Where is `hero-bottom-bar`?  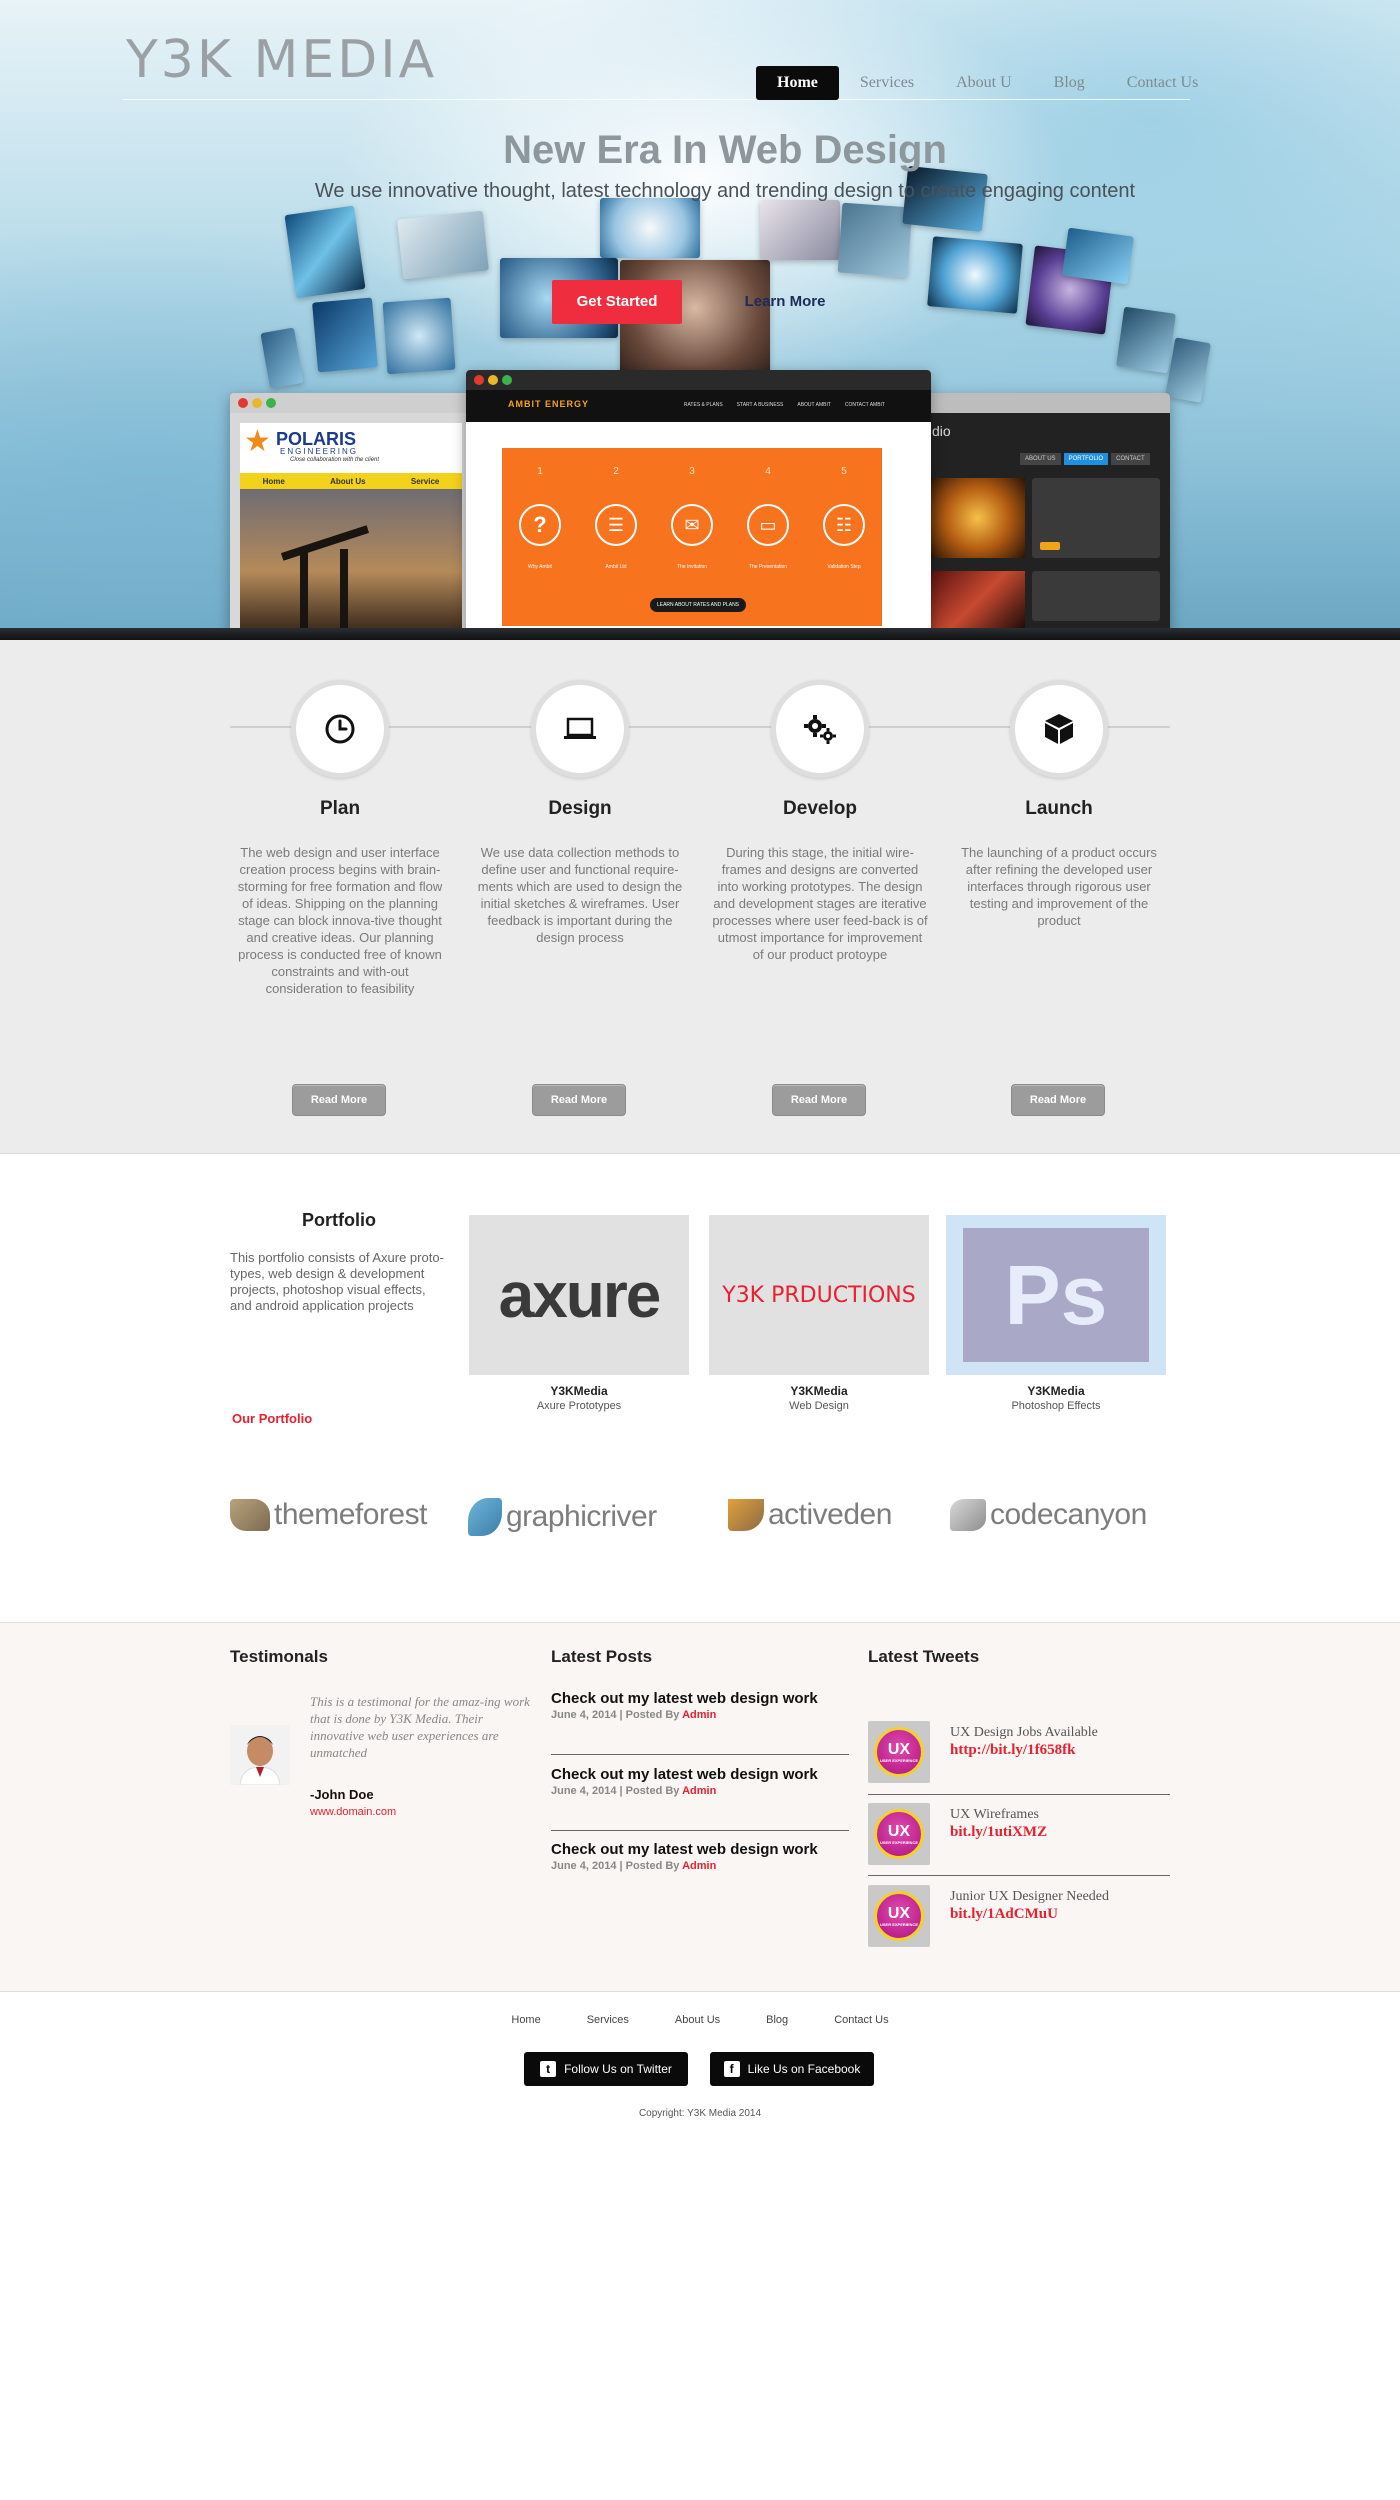 hero-bottom-bar is located at coordinates (700, 634).